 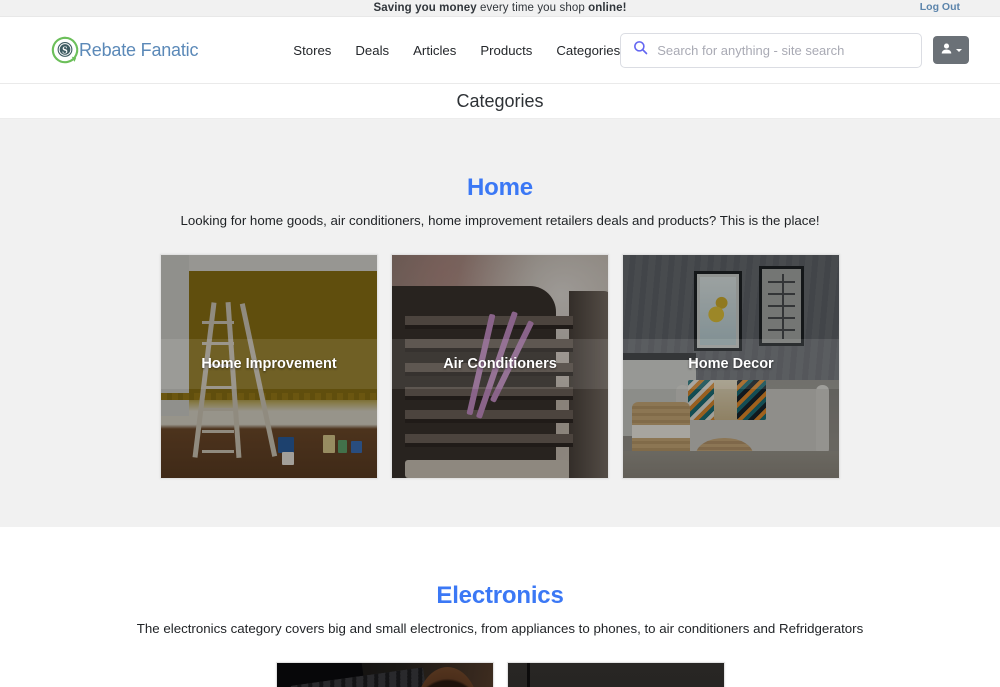 I want to click on account-menu-button, so click(x=951, y=50).